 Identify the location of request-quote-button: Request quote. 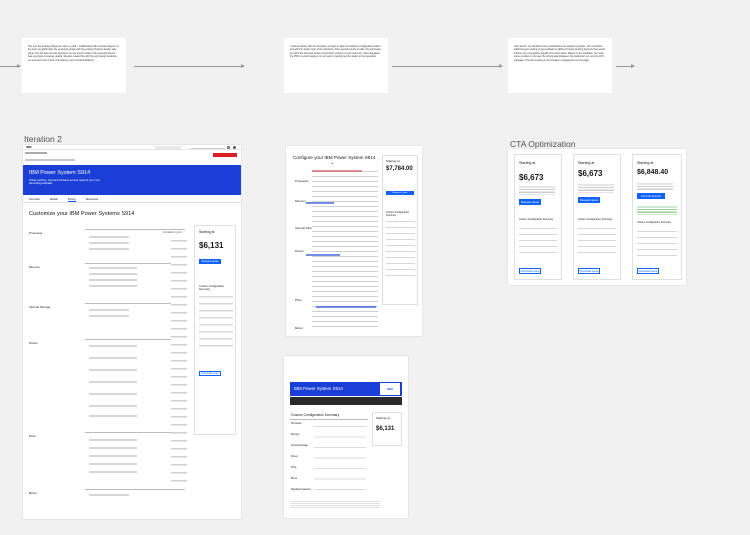
(210, 261).